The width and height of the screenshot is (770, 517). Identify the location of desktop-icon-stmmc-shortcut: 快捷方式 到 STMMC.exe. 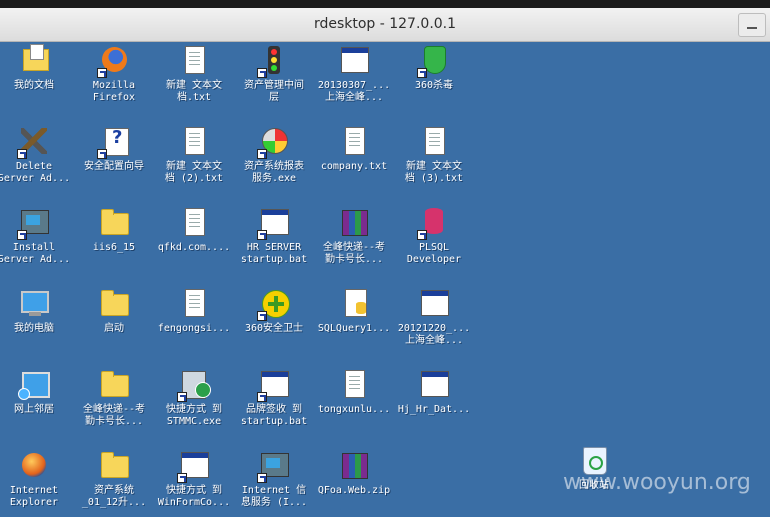
(194, 398).